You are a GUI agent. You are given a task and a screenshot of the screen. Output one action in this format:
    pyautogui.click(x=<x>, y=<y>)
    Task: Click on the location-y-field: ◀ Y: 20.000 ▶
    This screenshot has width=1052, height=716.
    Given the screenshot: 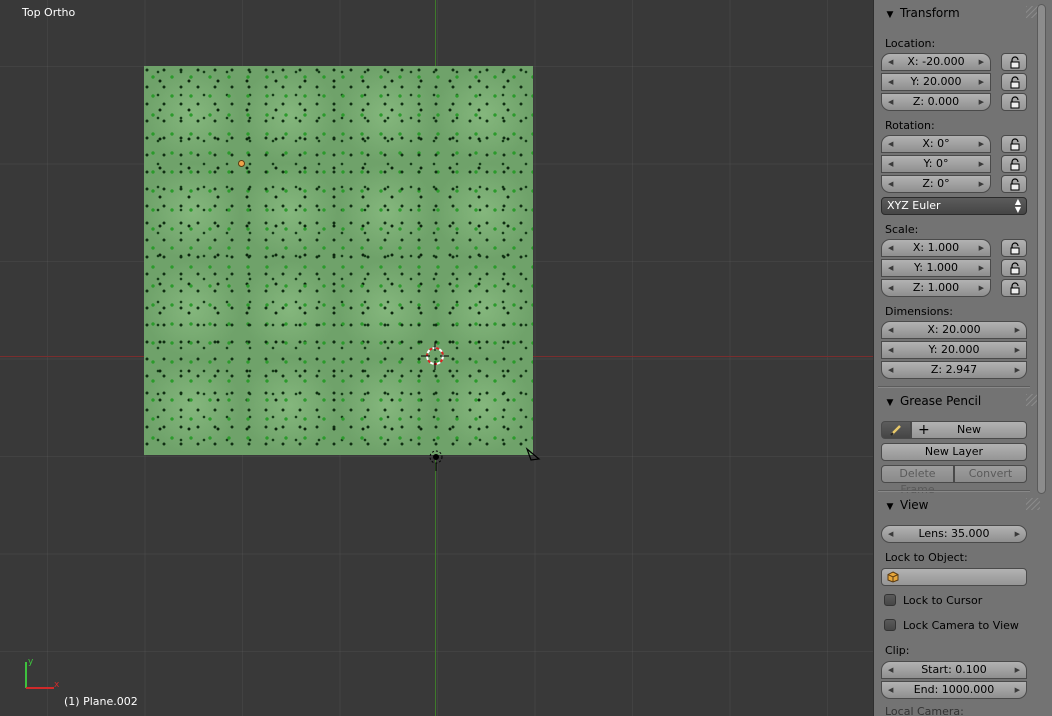 What is the action you would take?
    pyautogui.click(x=936, y=82)
    